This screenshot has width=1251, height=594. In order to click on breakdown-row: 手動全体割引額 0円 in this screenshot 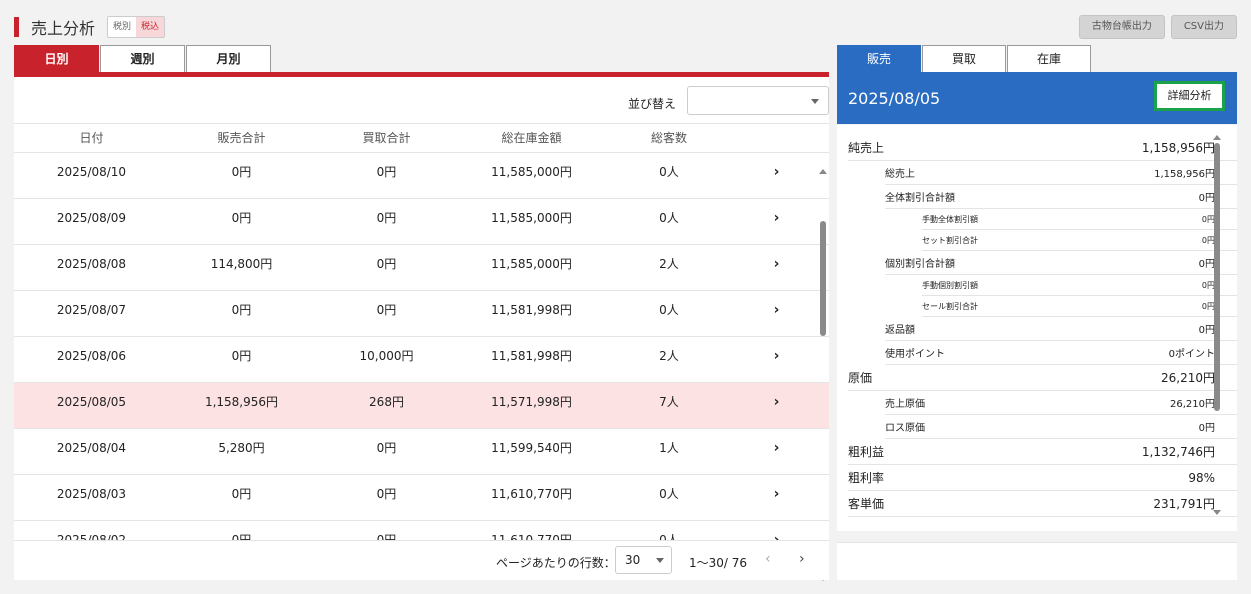, I will do `click(1079, 219)`.